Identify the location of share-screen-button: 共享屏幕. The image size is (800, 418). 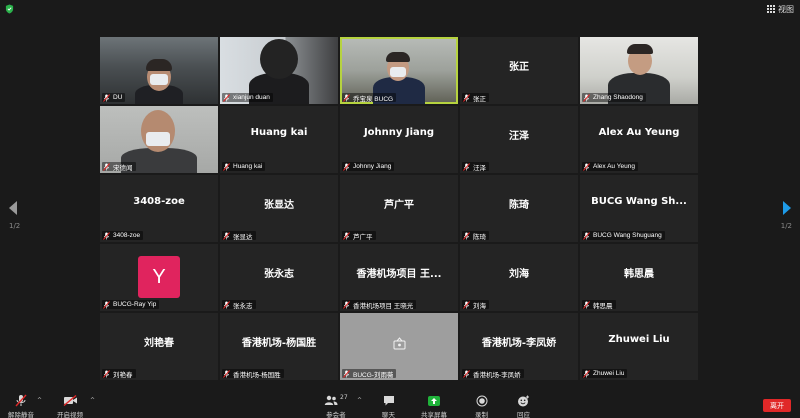
(434, 406).